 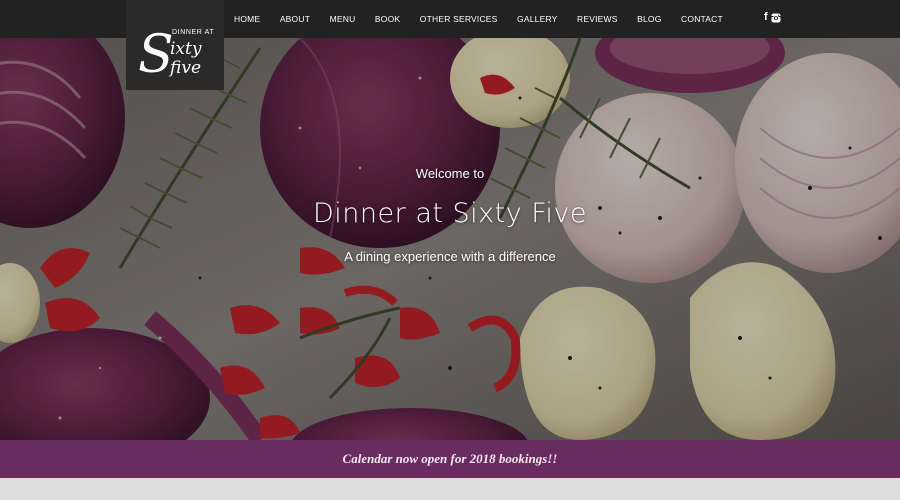 I want to click on hero-tagline: A dining experience with a difference, so click(x=450, y=256).